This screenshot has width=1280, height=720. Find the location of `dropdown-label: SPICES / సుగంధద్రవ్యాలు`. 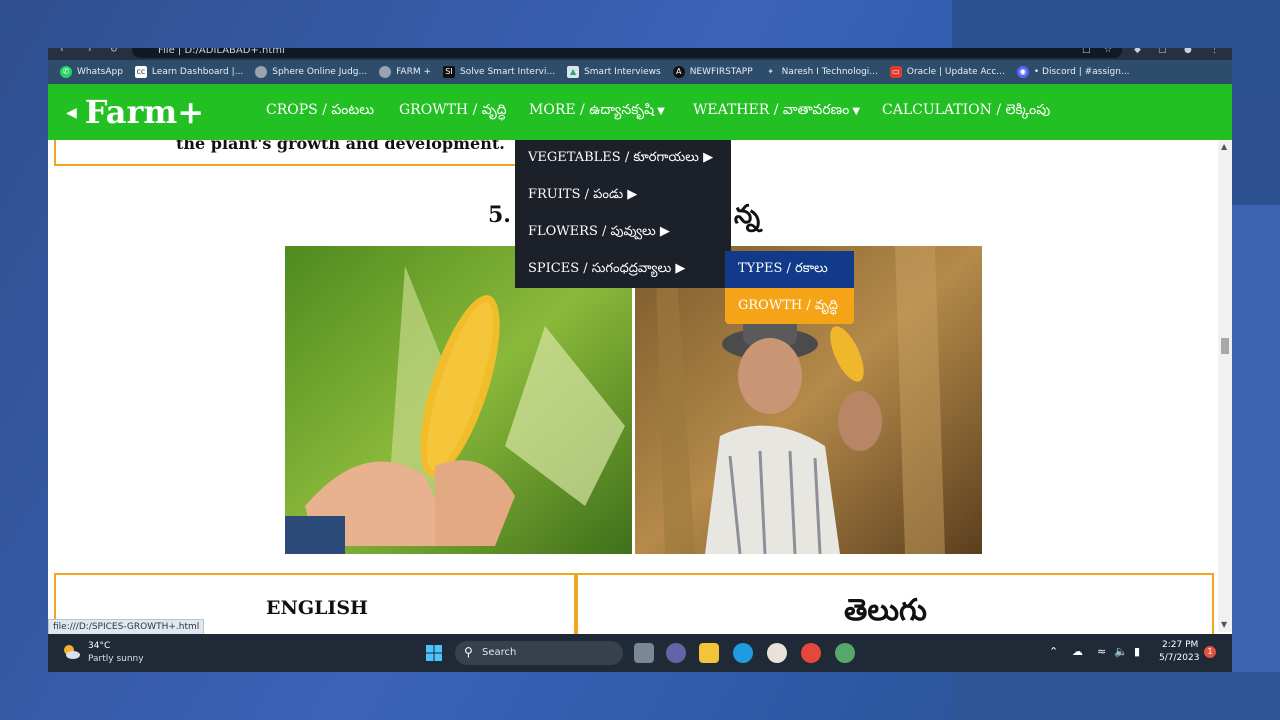

dropdown-label: SPICES / సుగంధద్రవ్యాలు is located at coordinates (600, 268).